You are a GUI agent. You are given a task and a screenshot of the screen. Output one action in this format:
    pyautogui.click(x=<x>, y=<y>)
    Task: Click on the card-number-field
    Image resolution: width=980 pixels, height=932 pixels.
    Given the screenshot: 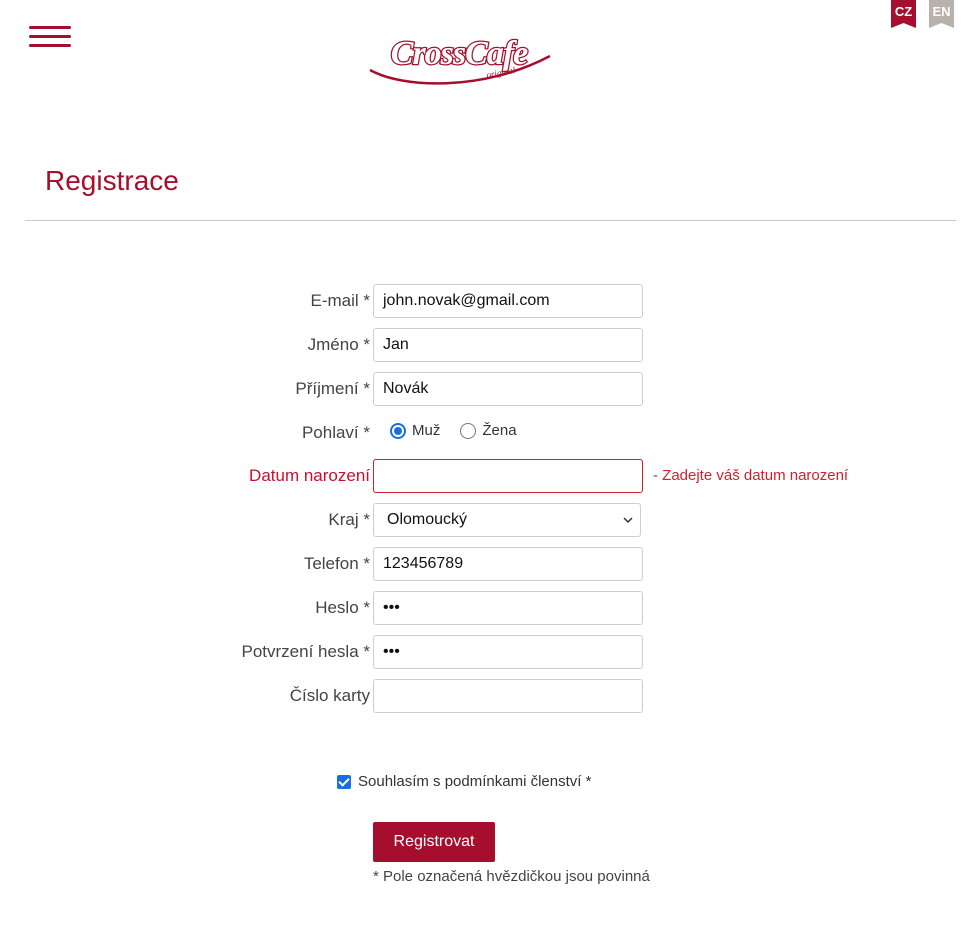 What is the action you would take?
    pyautogui.click(x=508, y=696)
    